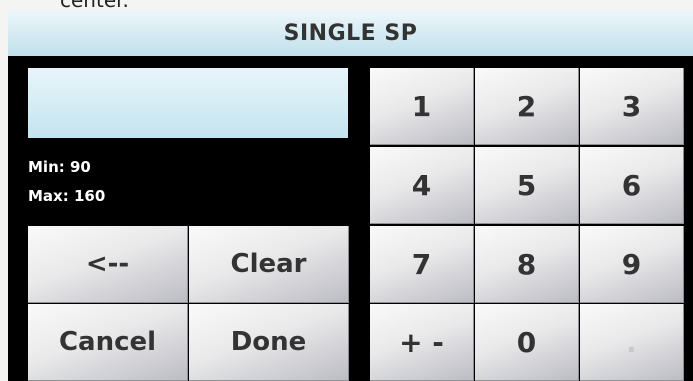 Image resolution: width=693 pixels, height=381 pixels. What do you see at coordinates (188, 103) in the screenshot?
I see `value-entry-field` at bounding box center [188, 103].